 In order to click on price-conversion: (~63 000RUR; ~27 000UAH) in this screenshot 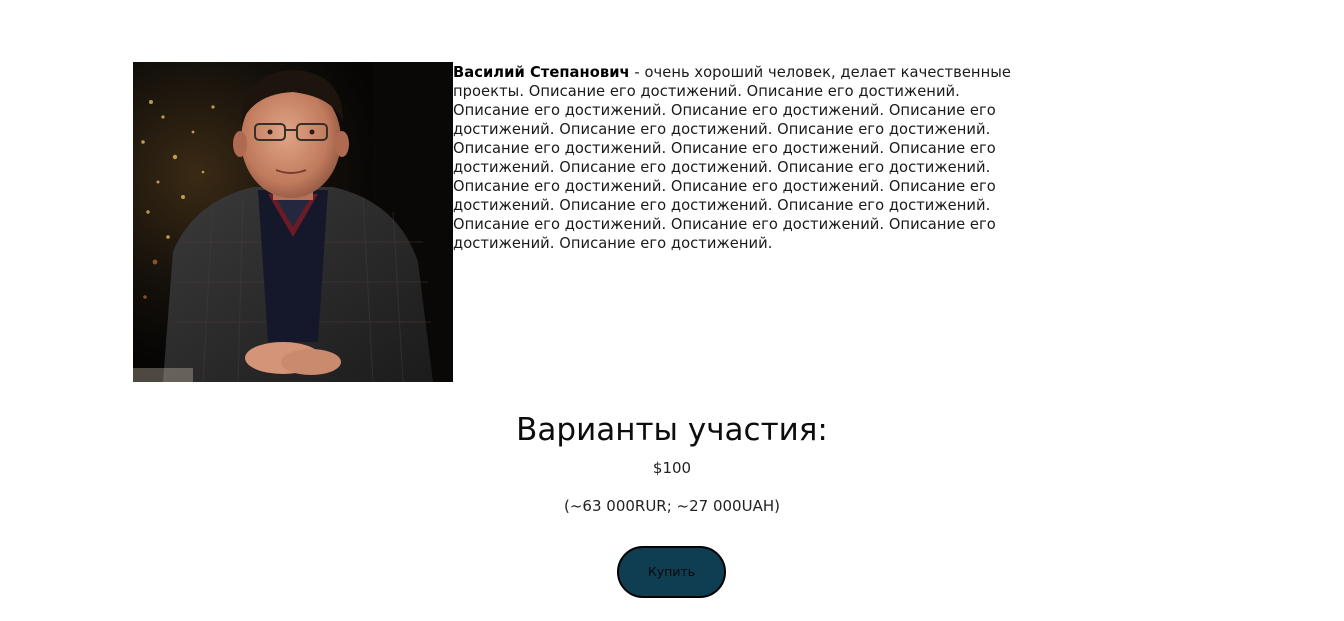, I will do `click(672, 506)`.